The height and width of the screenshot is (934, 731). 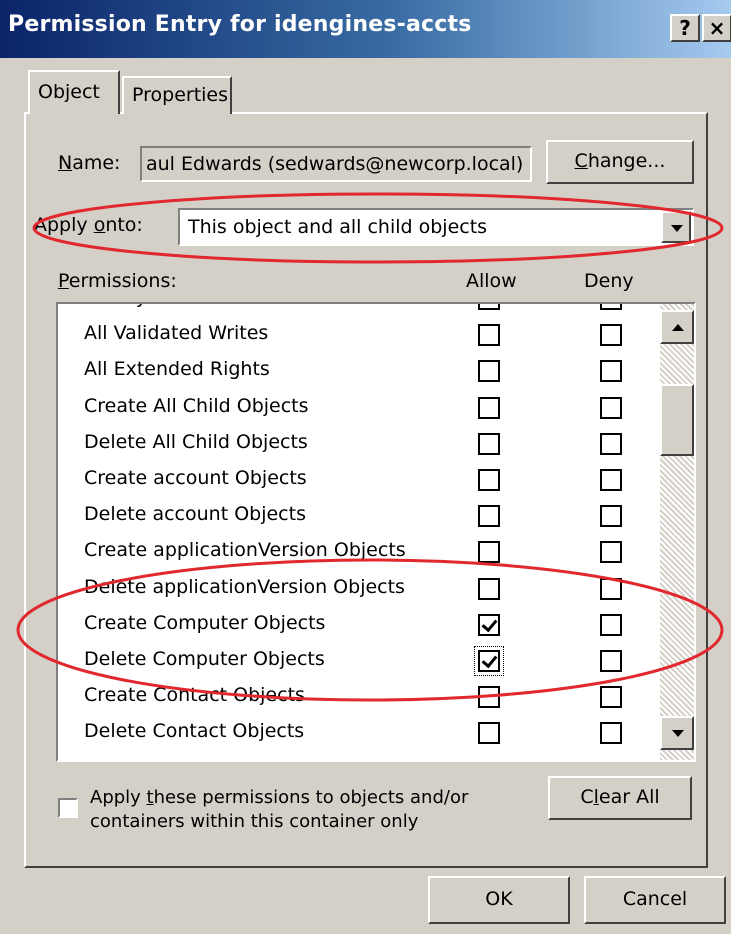 I want to click on permission-row: Delete Contact Objects, so click(x=358, y=734).